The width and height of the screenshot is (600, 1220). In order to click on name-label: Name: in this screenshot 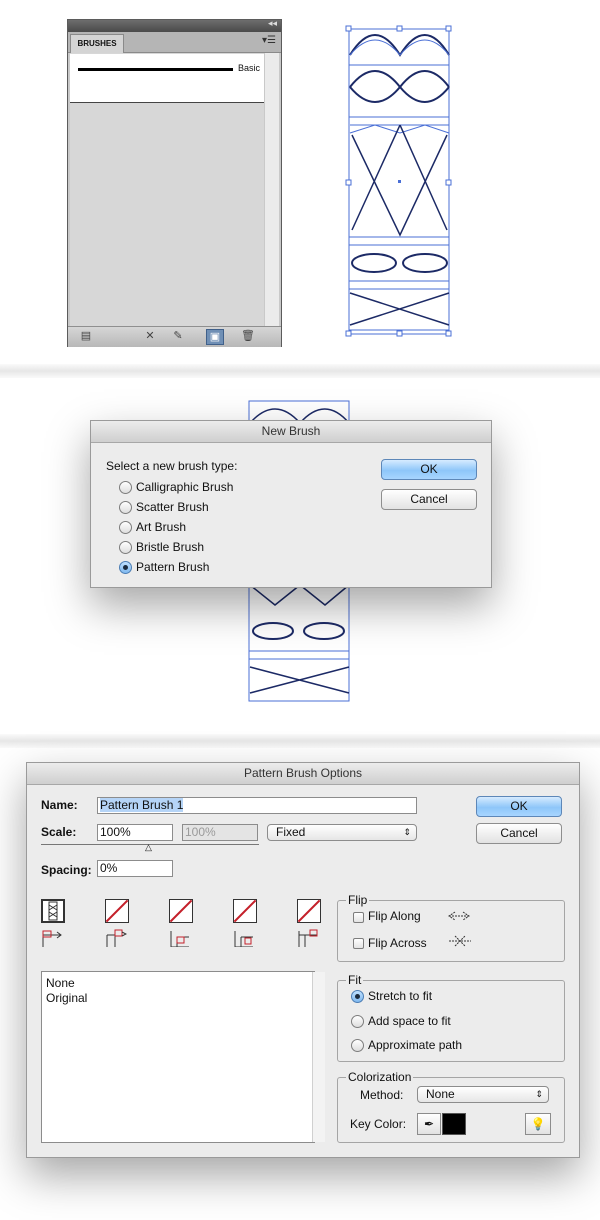, I will do `click(59, 805)`.